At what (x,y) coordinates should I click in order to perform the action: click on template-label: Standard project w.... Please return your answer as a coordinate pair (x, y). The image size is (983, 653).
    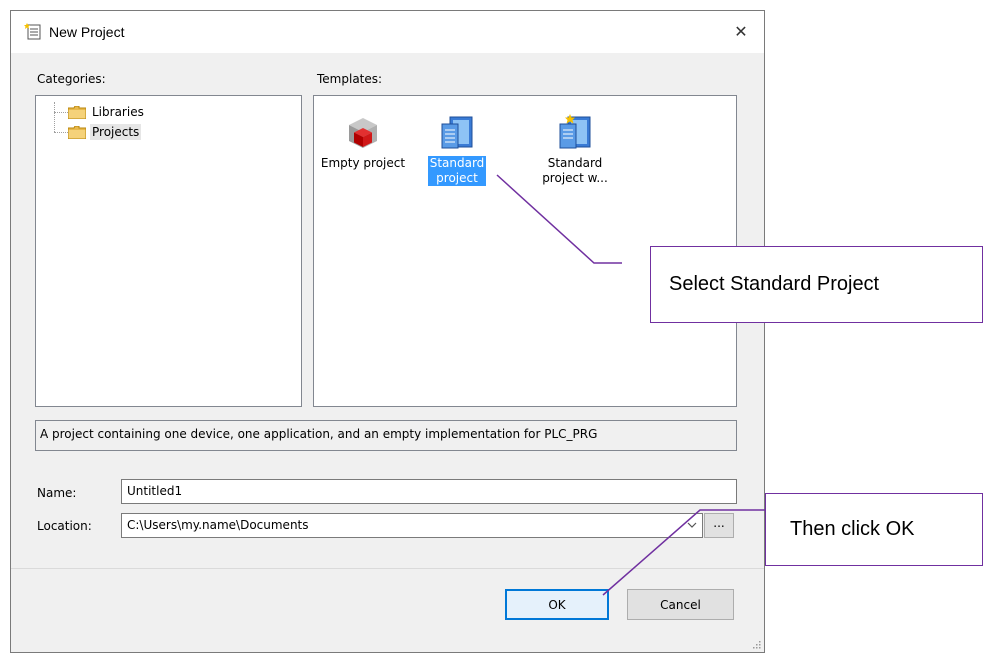
    Looking at the image, I should click on (575, 170).